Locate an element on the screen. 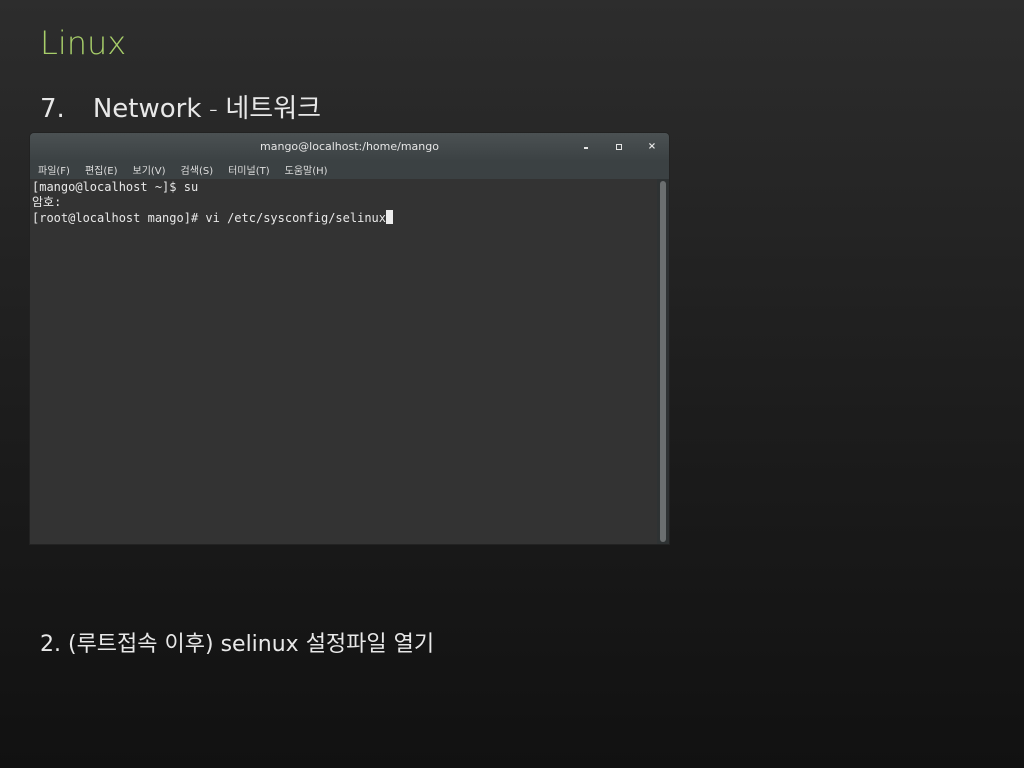  close-icon: × is located at coordinates (652, 146).